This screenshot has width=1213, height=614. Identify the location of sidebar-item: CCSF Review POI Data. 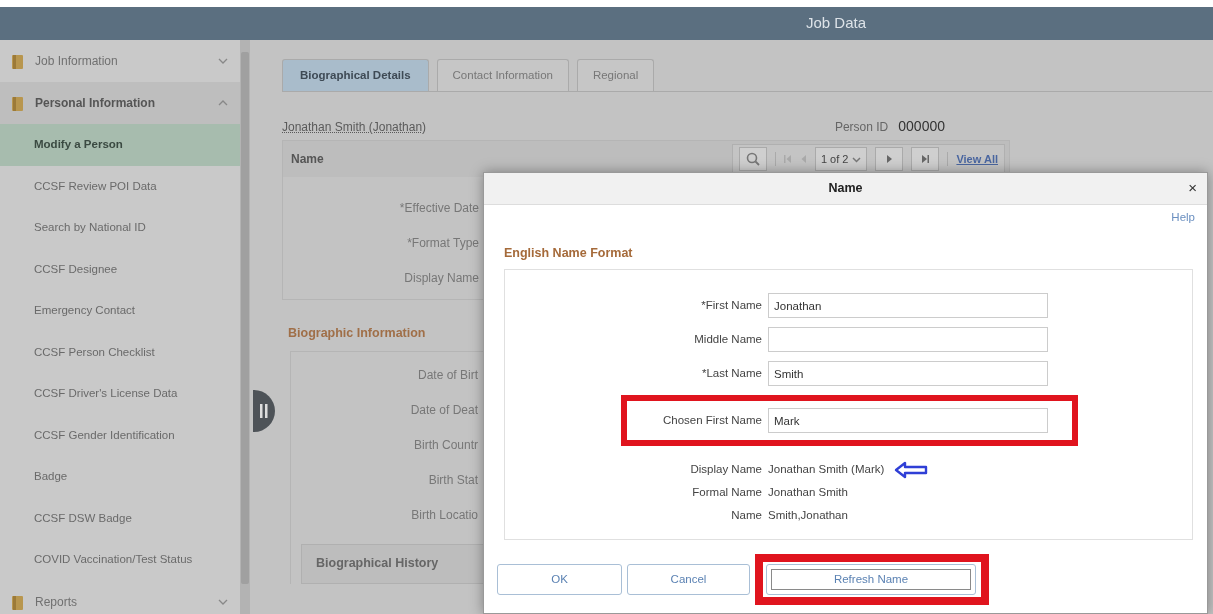
(120, 186).